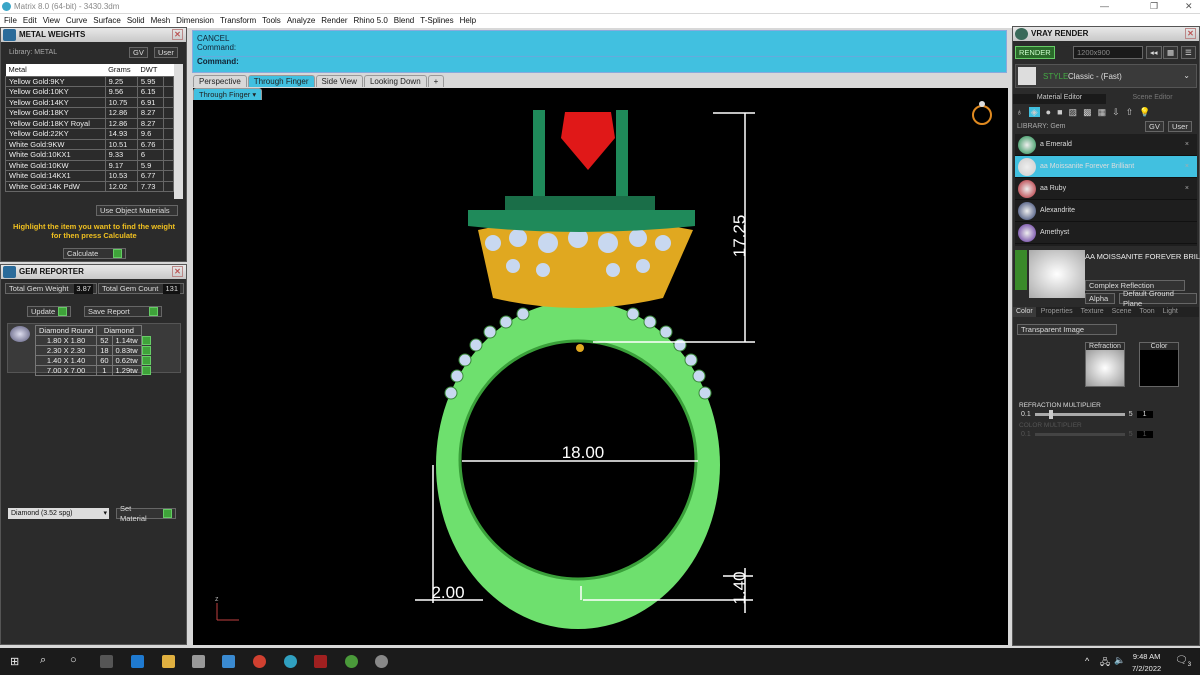 This screenshot has width=1200, height=675. Describe the element at coordinates (1183, 661) in the screenshot. I see `notifications-icon: 🗨3` at that location.